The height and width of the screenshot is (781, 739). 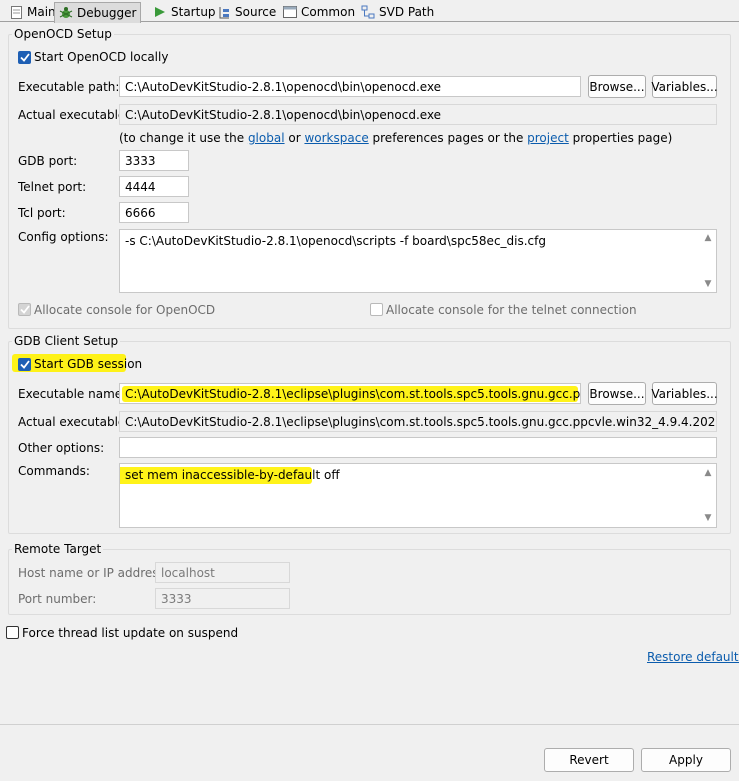 I want to click on remote-target-group, so click(x=369, y=582).